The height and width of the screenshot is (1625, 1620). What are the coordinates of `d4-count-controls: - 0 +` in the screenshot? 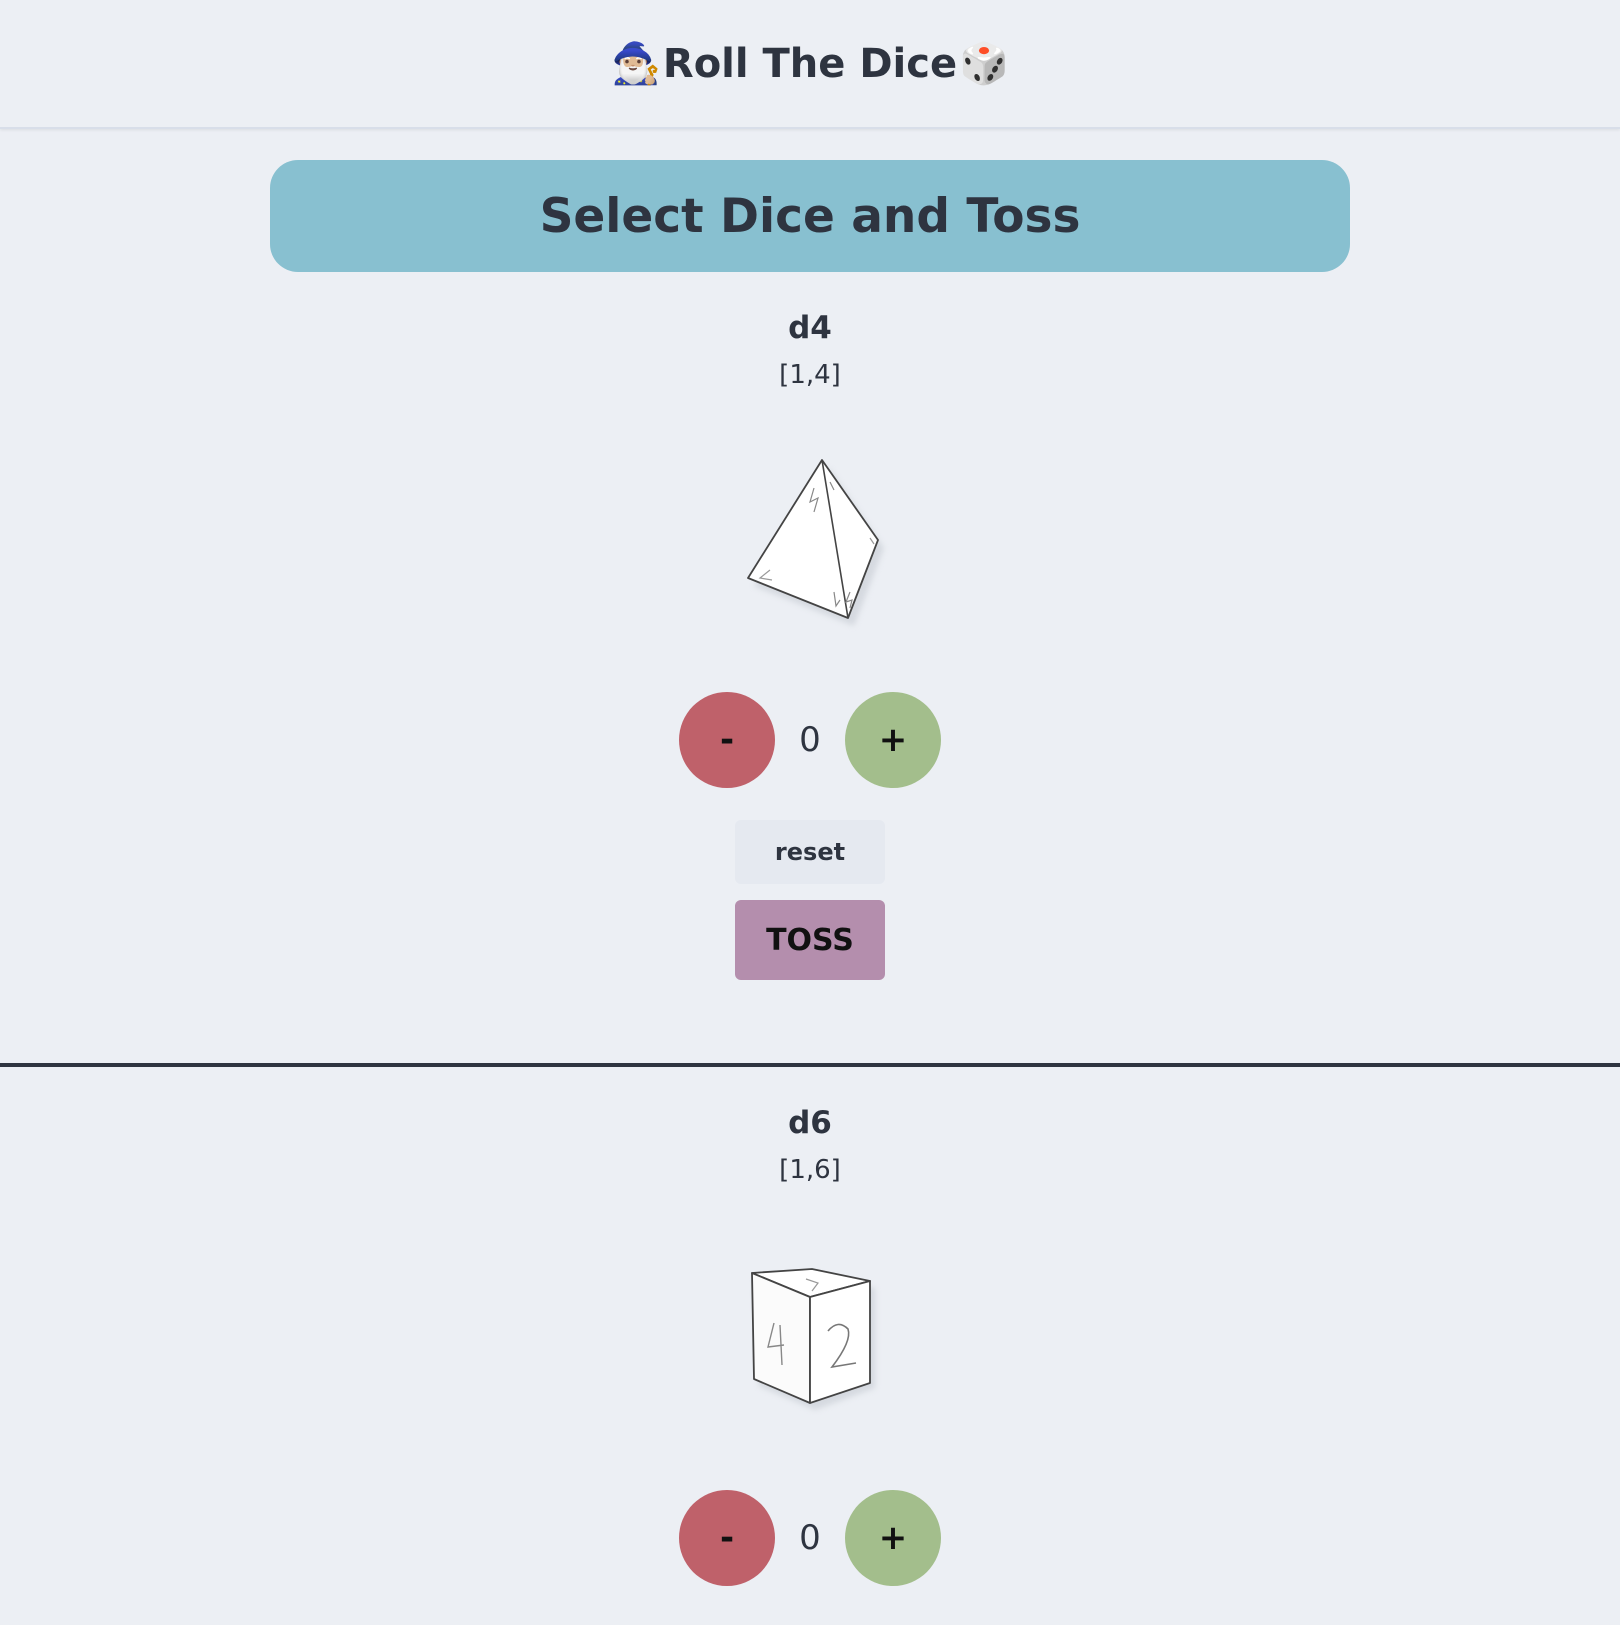 It's located at (810, 740).